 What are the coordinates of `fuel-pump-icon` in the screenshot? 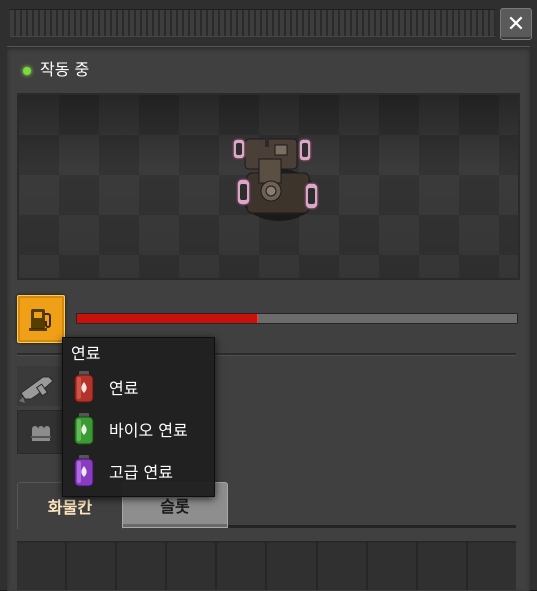 It's located at (40, 320).